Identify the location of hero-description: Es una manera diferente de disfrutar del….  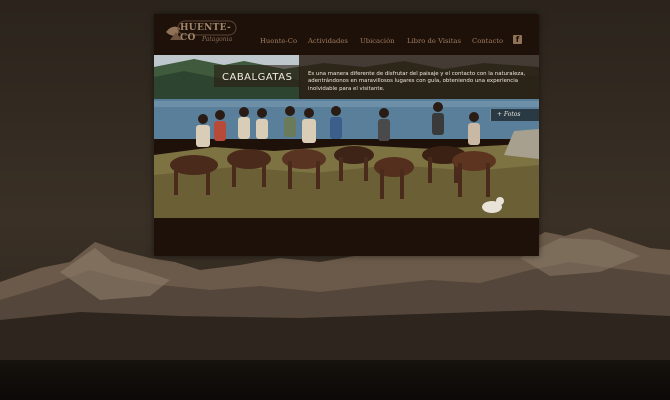
(417, 81).